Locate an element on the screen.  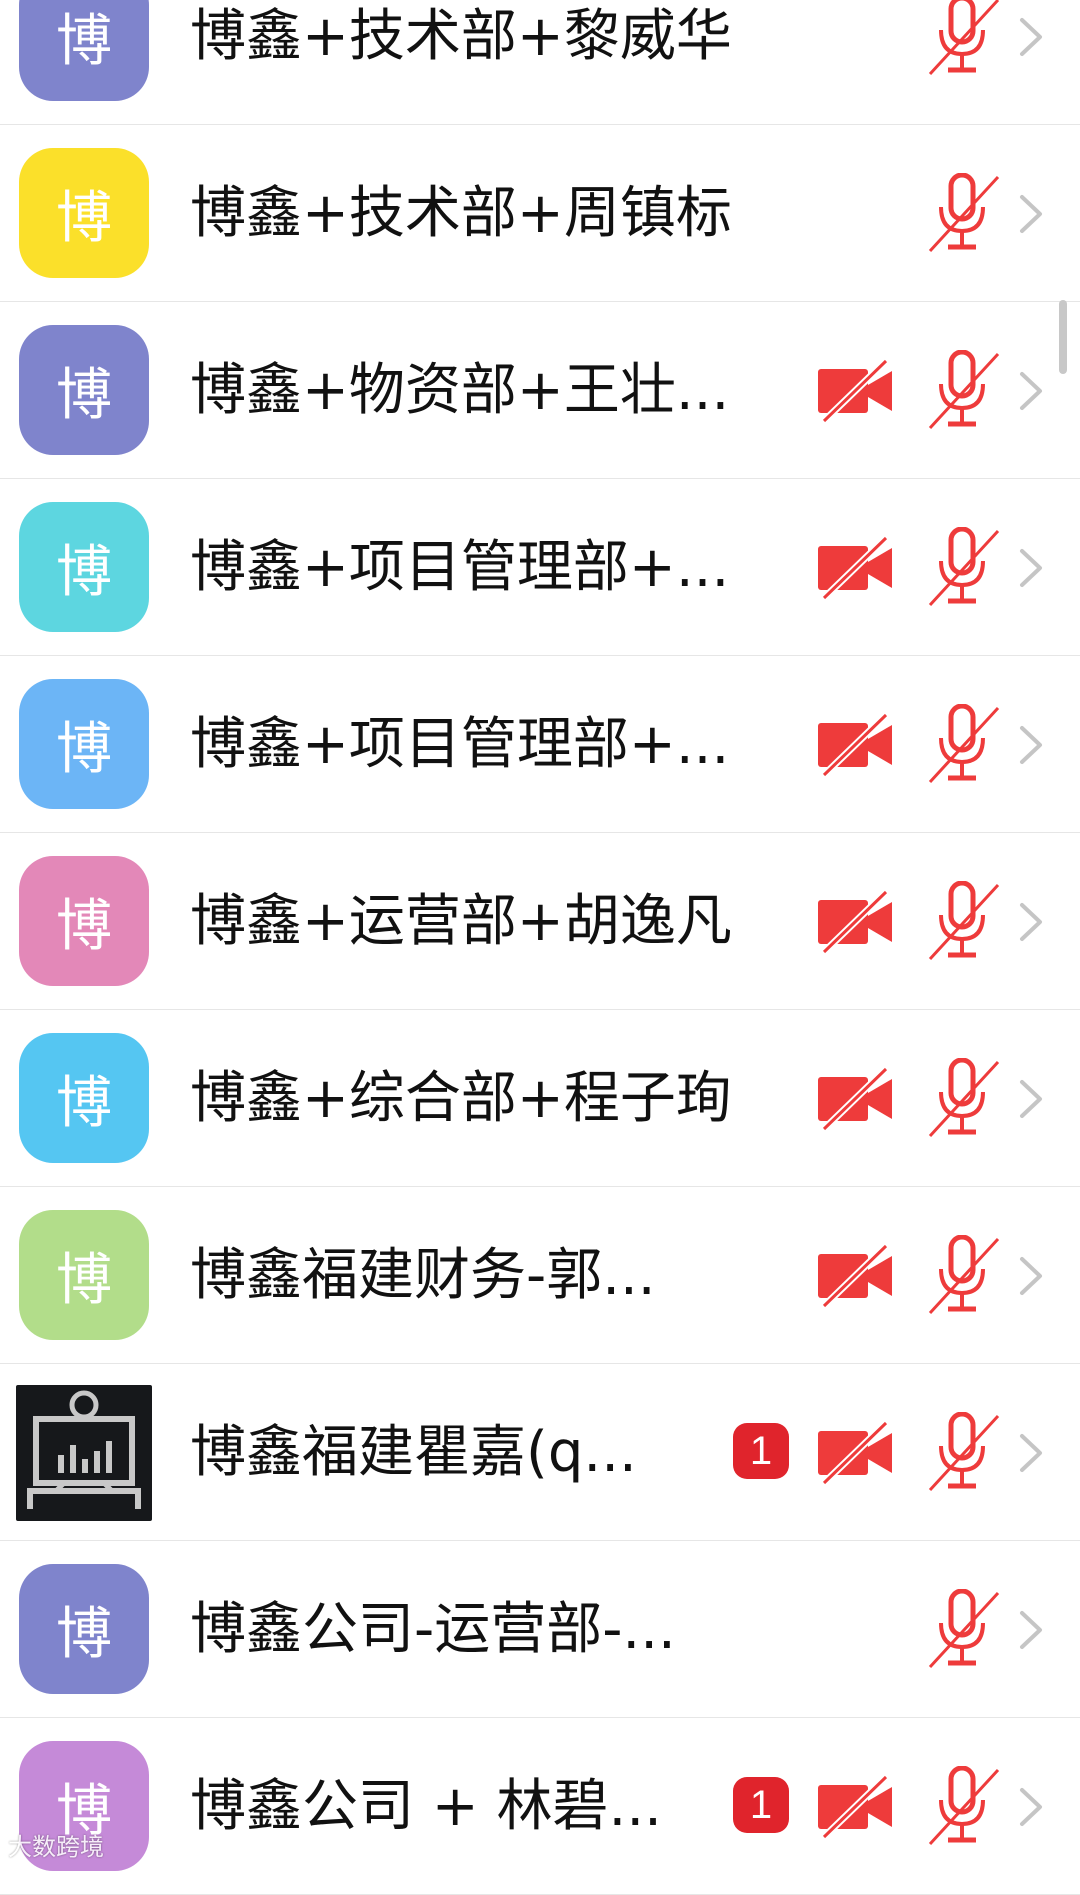
participant-name: 博鑫+综合部+程子珣 is located at coordinates (461, 1098).